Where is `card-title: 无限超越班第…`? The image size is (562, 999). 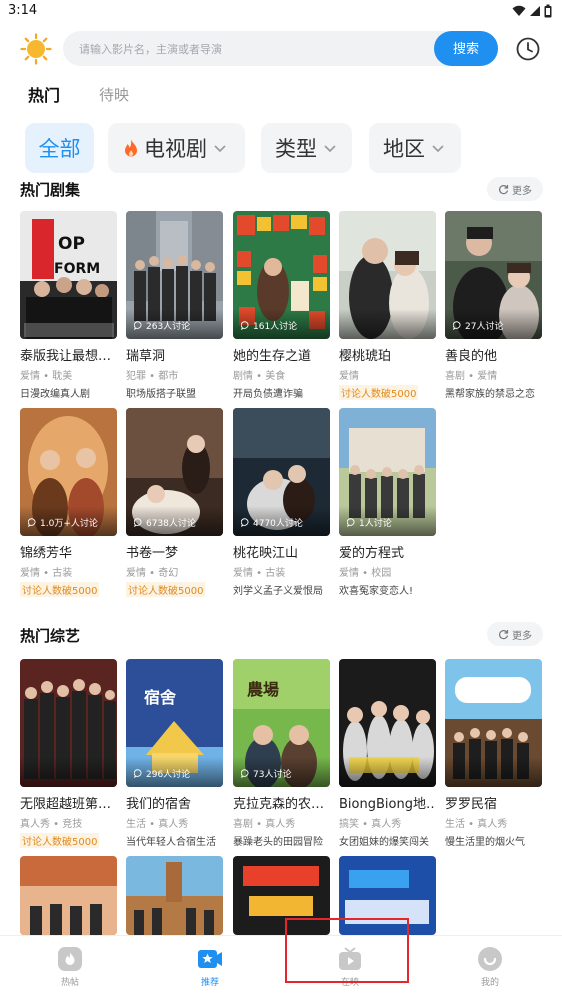 card-title: 无限超越班第… is located at coordinates (66, 804).